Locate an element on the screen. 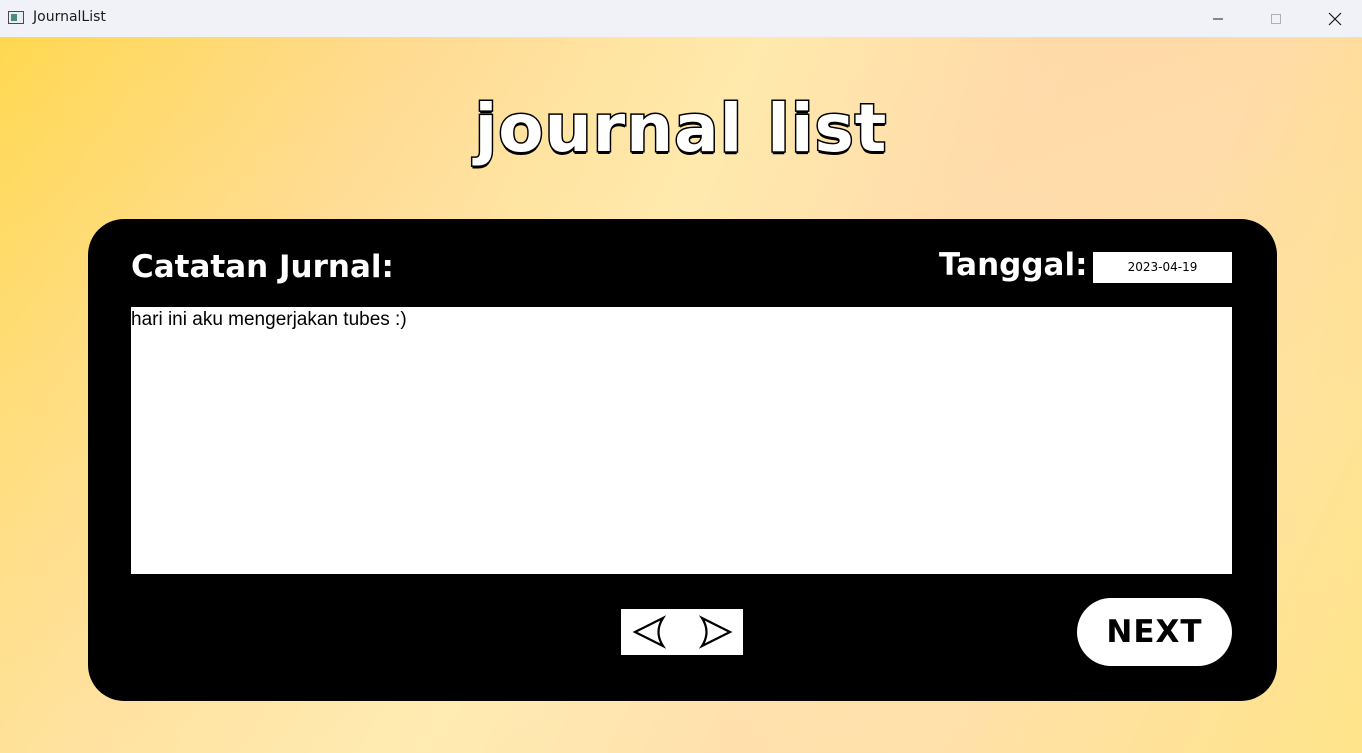 This screenshot has height=753, width=1362. next-entry-button is located at coordinates (716, 632).